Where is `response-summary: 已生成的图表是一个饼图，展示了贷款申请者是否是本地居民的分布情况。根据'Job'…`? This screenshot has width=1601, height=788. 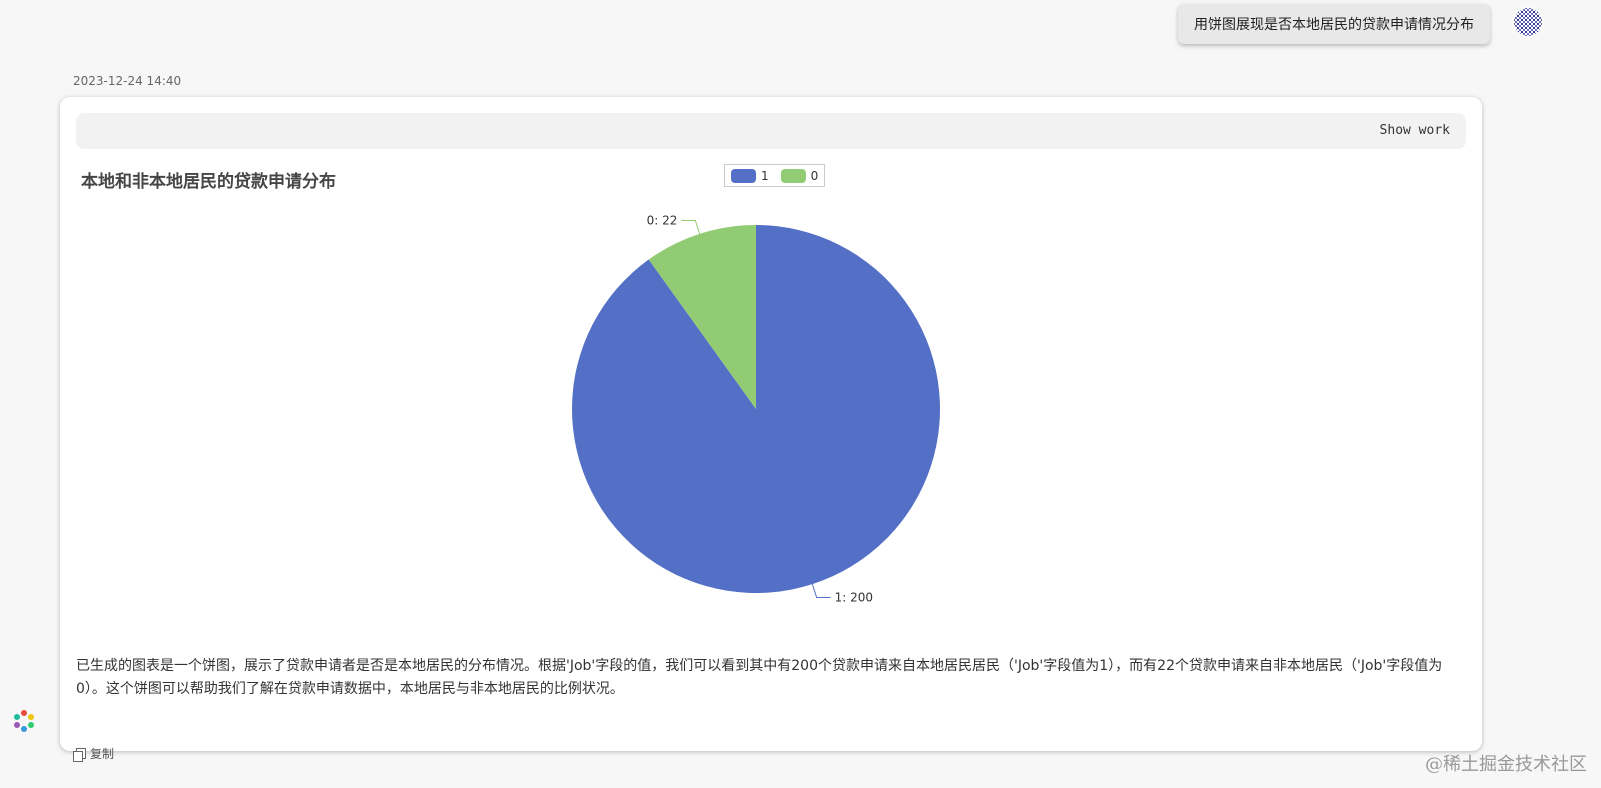
response-summary: 已生成的图表是一个饼图，展示了贷款申请者是否是本地居民的分布情况。根据'Job'… is located at coordinates (759, 677).